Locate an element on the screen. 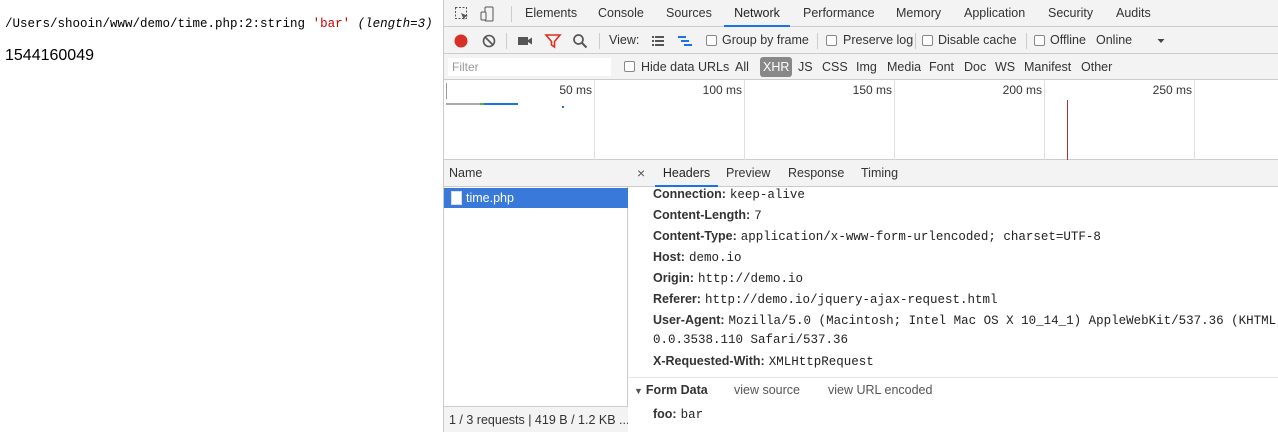  tab-elements: Elements is located at coordinates (551, 13).